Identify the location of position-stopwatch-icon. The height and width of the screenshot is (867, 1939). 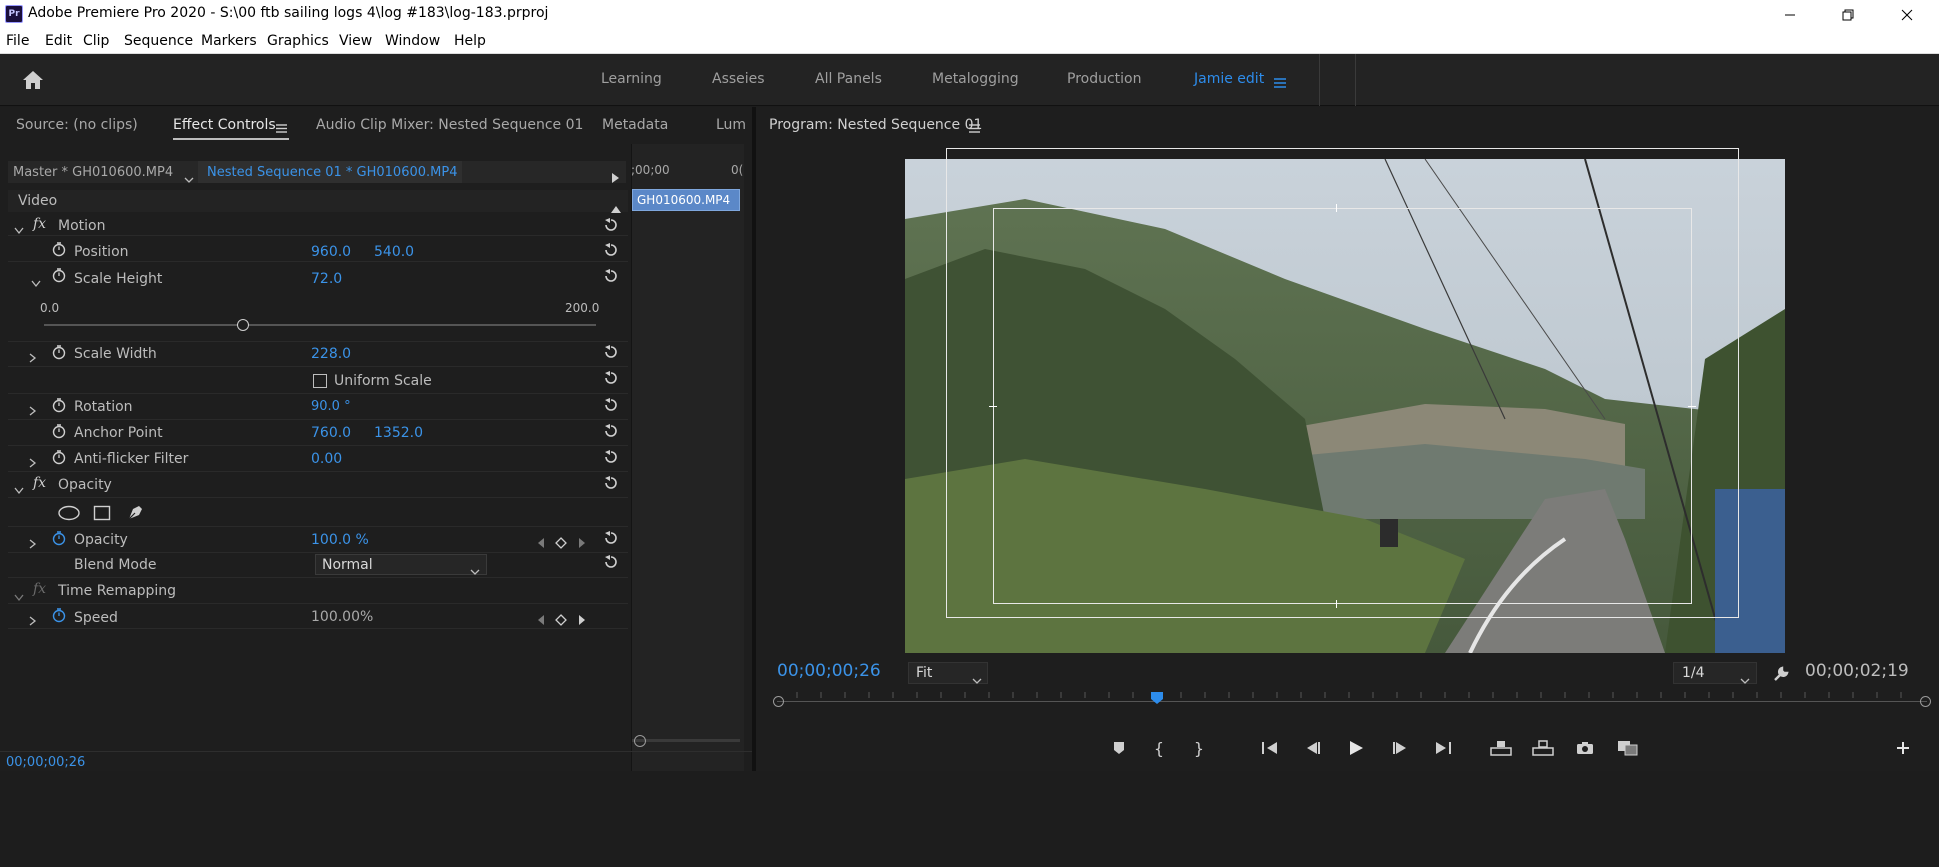
(59, 249).